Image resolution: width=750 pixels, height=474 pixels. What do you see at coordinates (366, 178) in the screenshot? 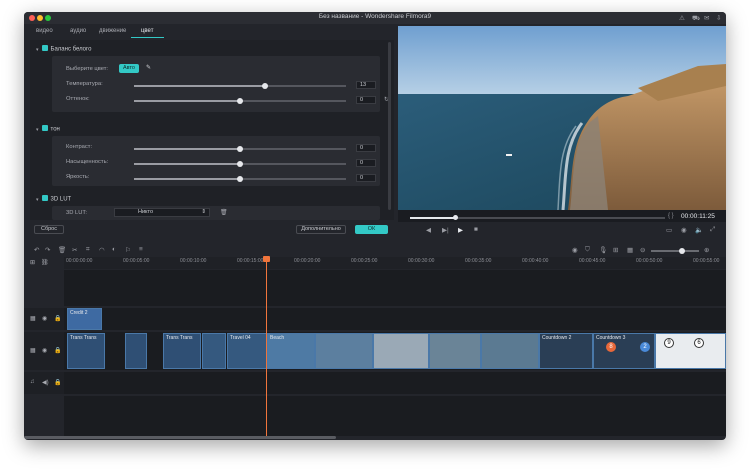
I see `brightness-value: 0` at bounding box center [366, 178].